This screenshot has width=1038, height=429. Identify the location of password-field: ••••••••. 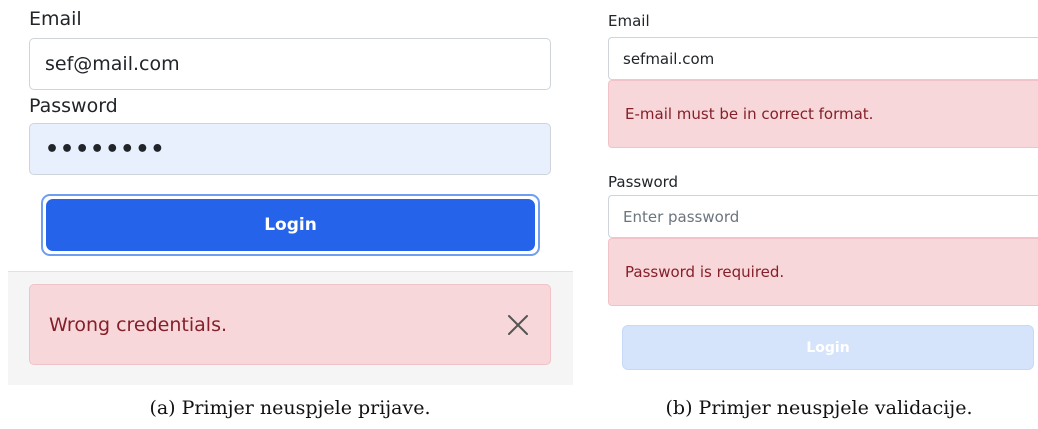
(290, 149).